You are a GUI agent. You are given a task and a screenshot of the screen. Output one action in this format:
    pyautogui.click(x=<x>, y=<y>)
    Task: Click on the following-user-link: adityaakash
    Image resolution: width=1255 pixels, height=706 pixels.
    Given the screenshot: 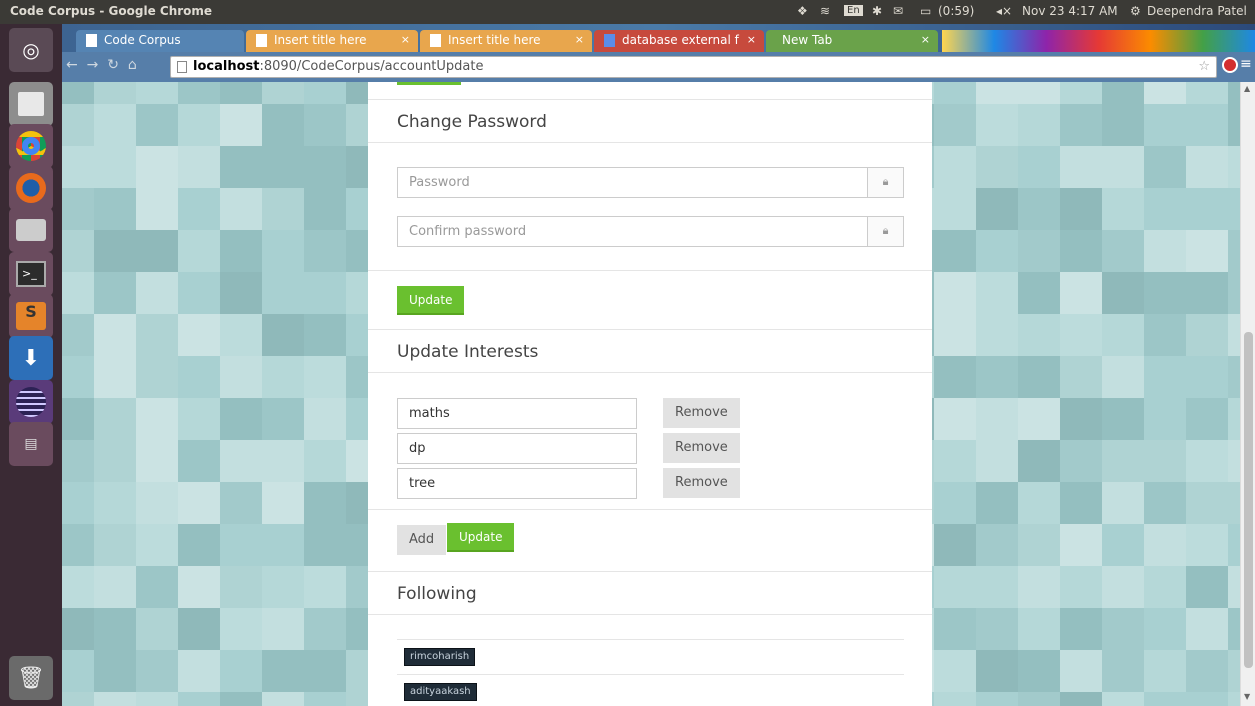 What is the action you would take?
    pyautogui.click(x=440, y=692)
    